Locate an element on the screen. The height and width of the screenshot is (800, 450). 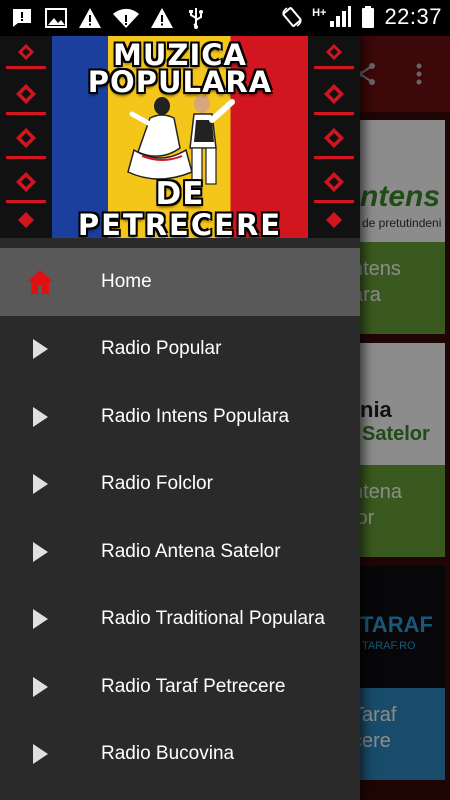
usb-icon is located at coordinates (196, 18).